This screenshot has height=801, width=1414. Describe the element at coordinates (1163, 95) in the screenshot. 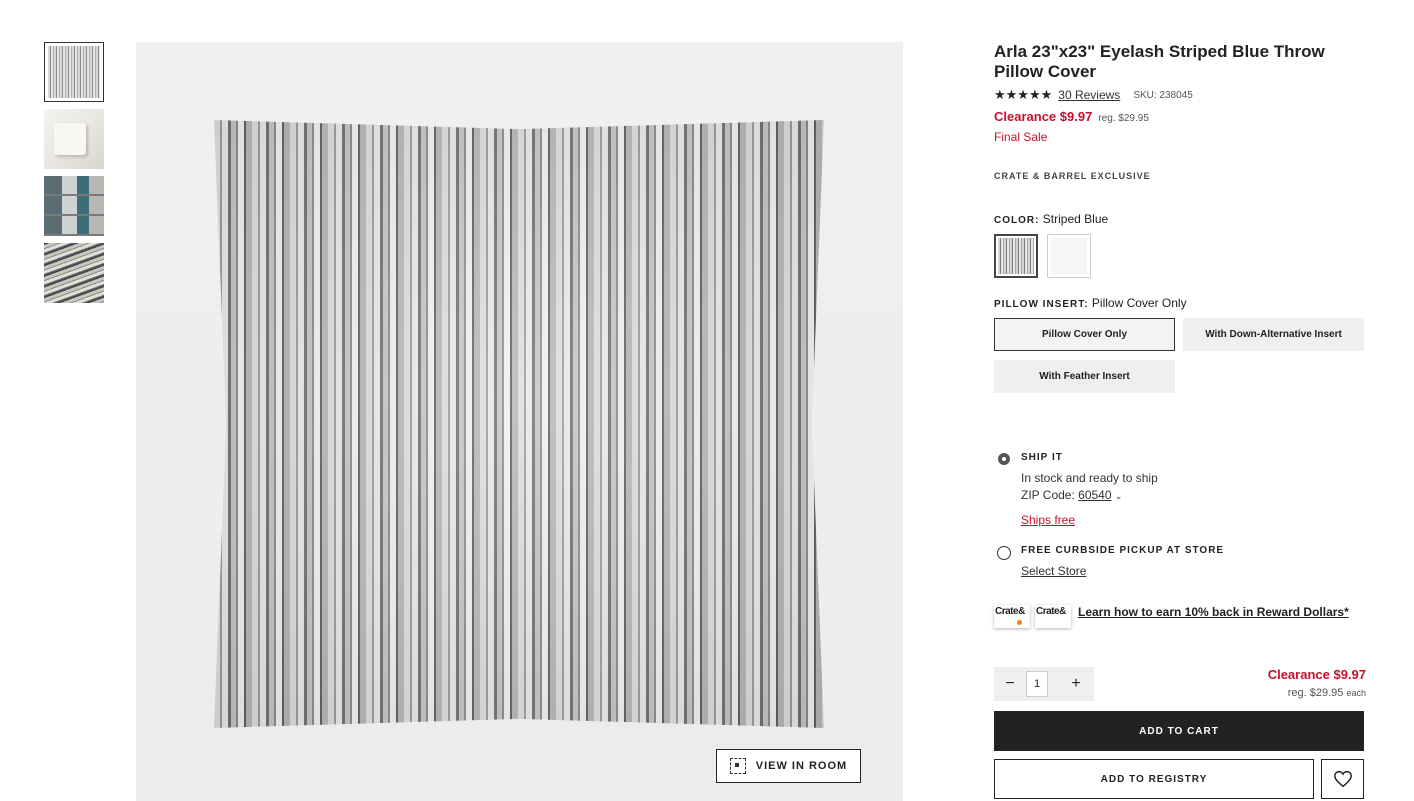

I see `sku-text: SKU: 238045` at that location.